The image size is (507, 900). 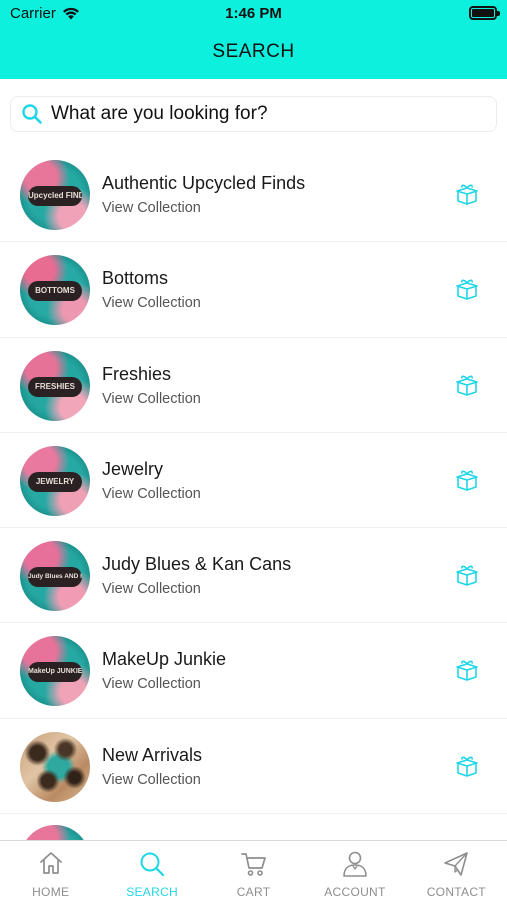 I want to click on thumbnail-badge: Upcycled FINDS, so click(x=55, y=196).